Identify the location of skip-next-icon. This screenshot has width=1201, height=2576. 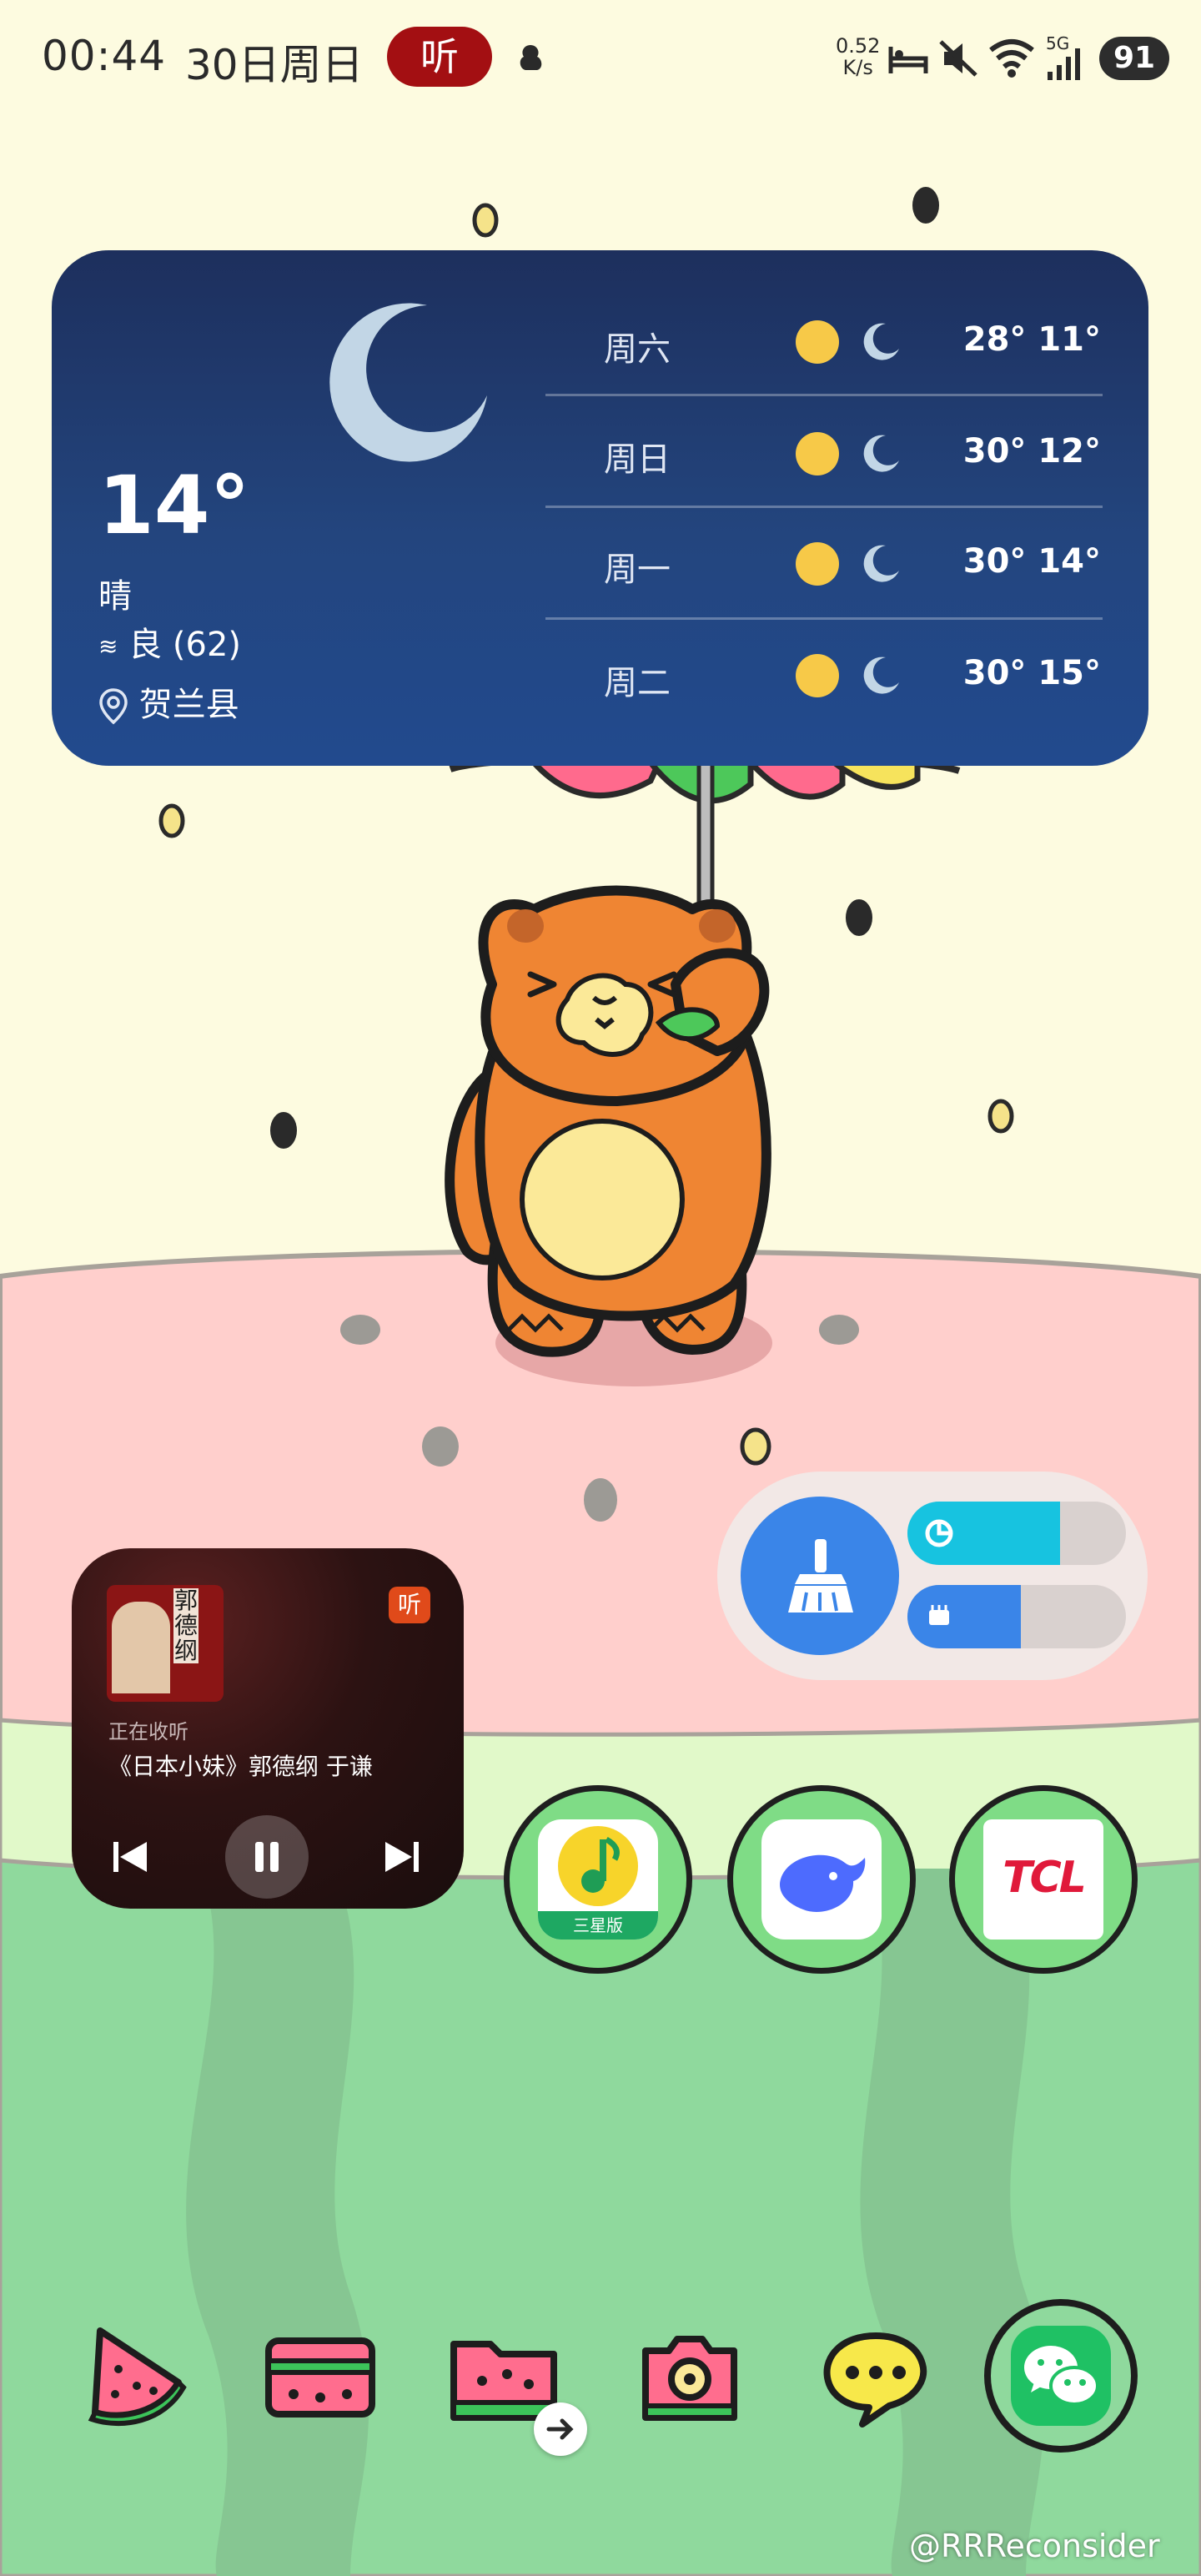
(402, 1857).